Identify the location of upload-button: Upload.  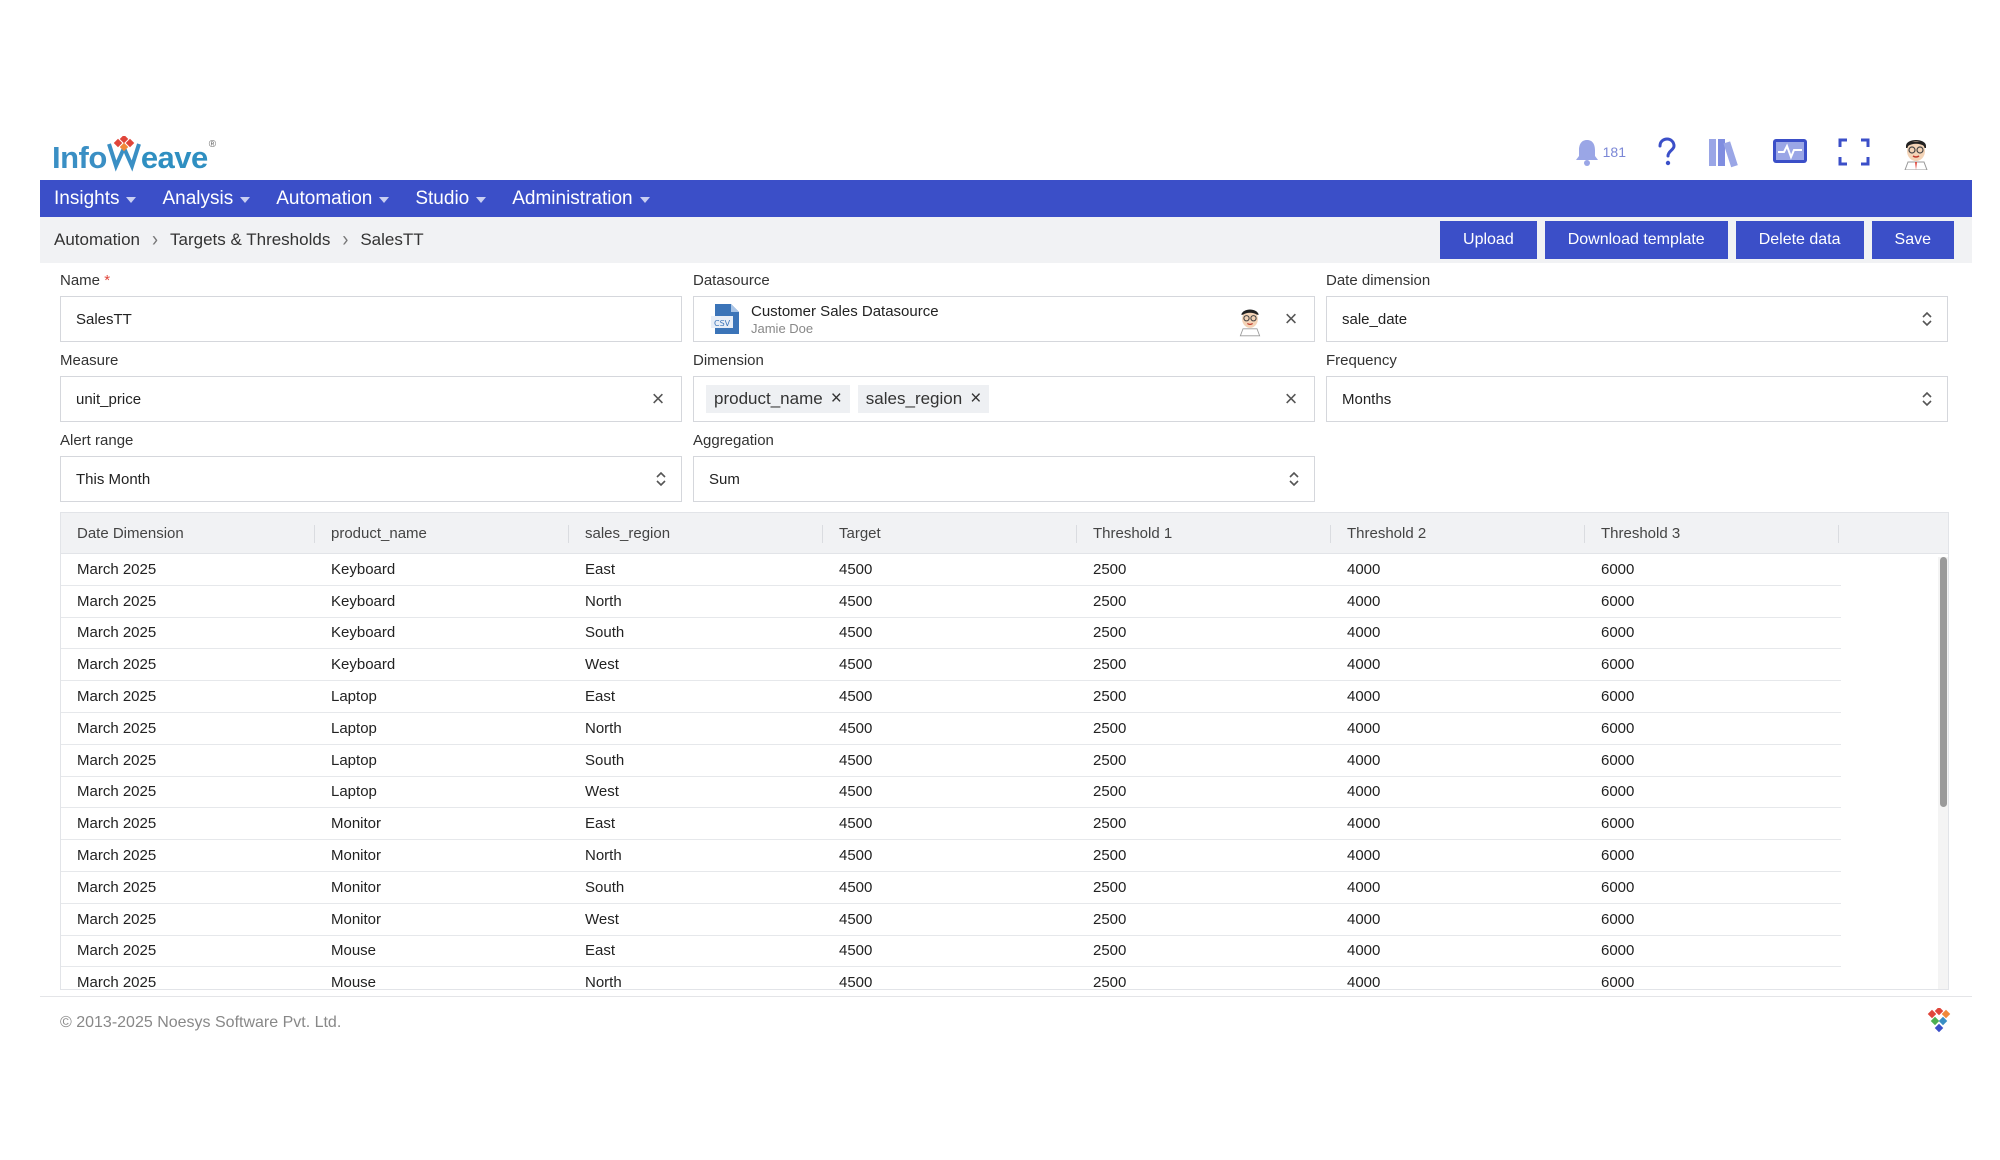
(1488, 240).